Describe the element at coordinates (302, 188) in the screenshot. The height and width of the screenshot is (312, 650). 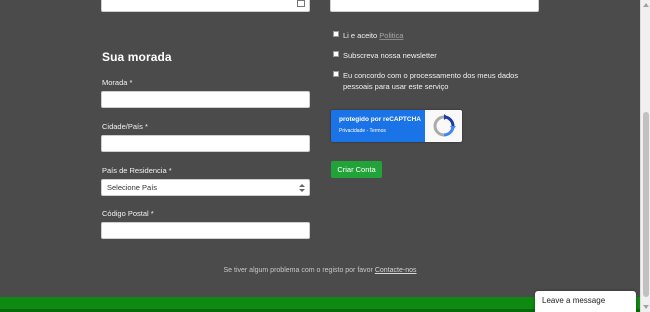
I see `select-arrows-icon` at that location.